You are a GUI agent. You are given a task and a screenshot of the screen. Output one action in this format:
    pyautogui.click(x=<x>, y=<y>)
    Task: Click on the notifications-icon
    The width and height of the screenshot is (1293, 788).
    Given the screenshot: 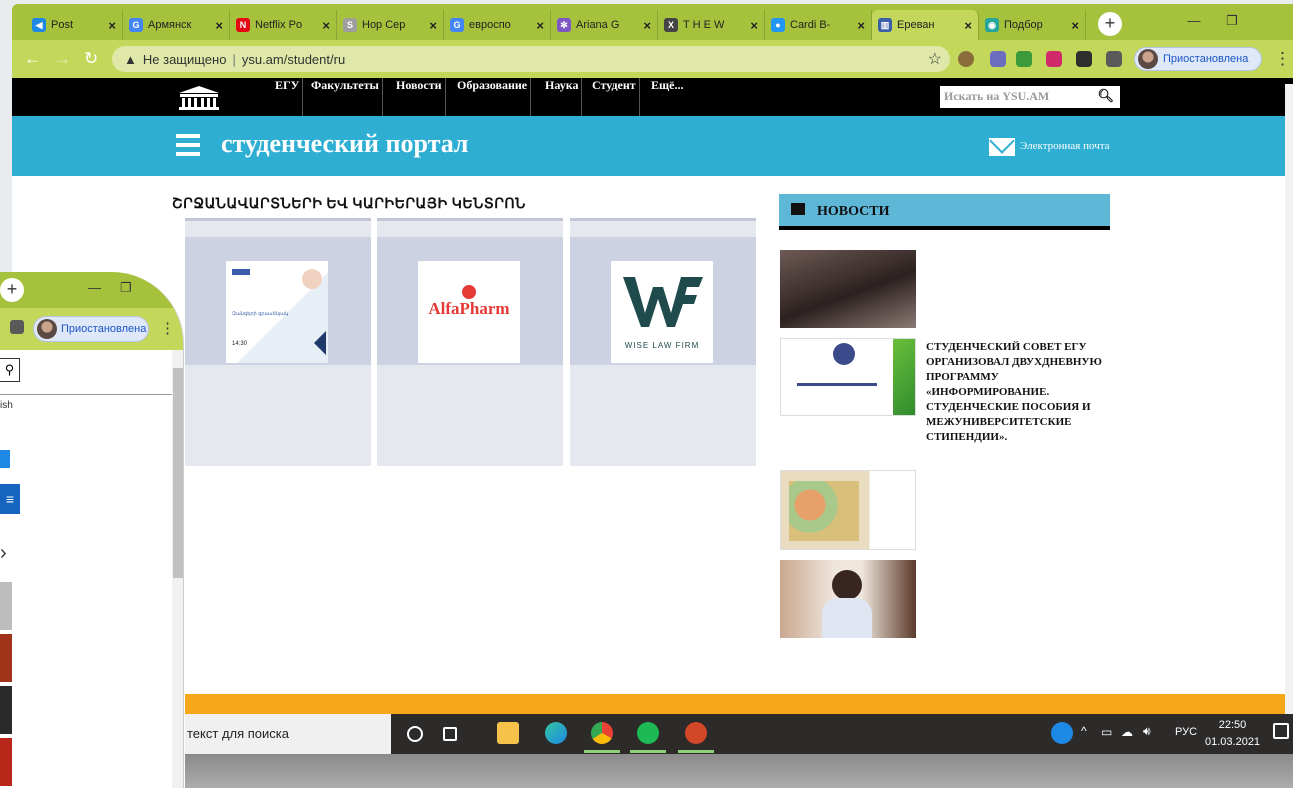 What is the action you would take?
    pyautogui.click(x=1281, y=731)
    